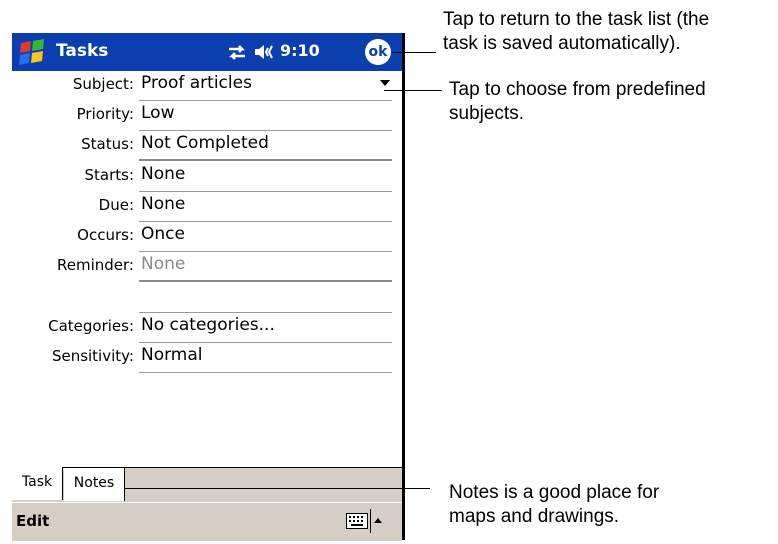  I want to click on field-sensitivity: Sensitivity: Normal, so click(202, 358).